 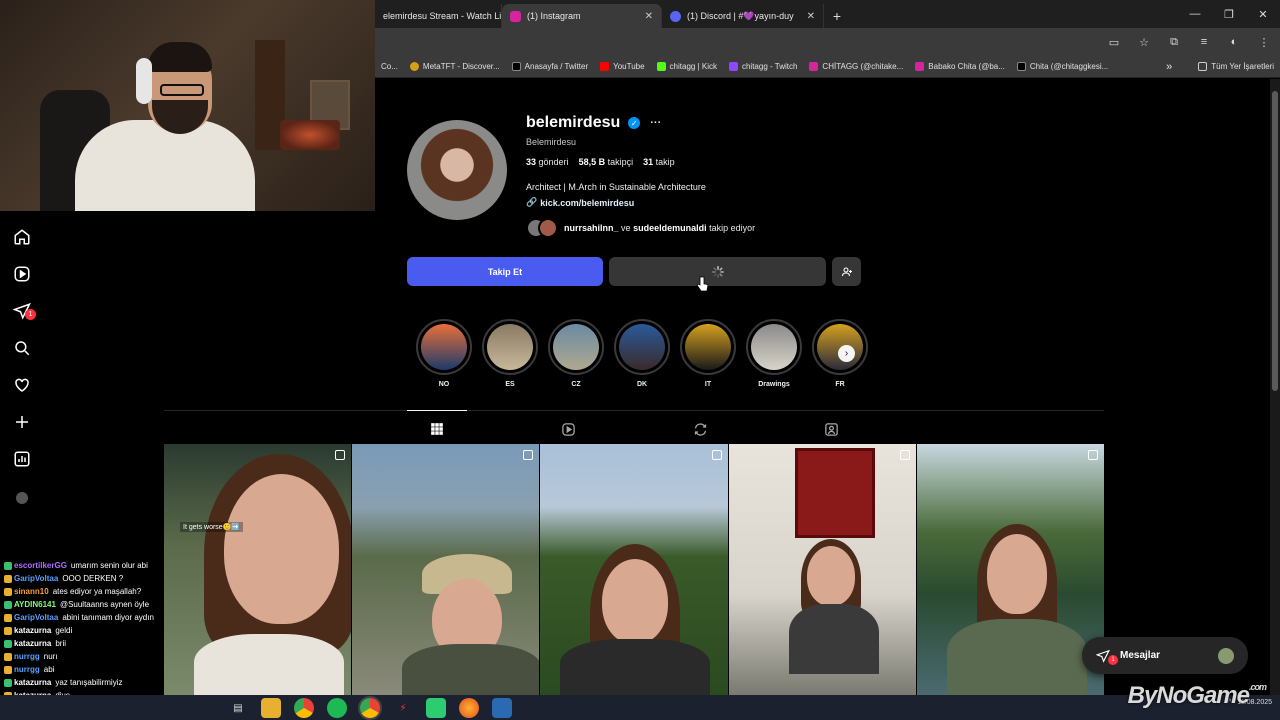 I want to click on direct-messages-icon: 1, so click(x=24, y=311).